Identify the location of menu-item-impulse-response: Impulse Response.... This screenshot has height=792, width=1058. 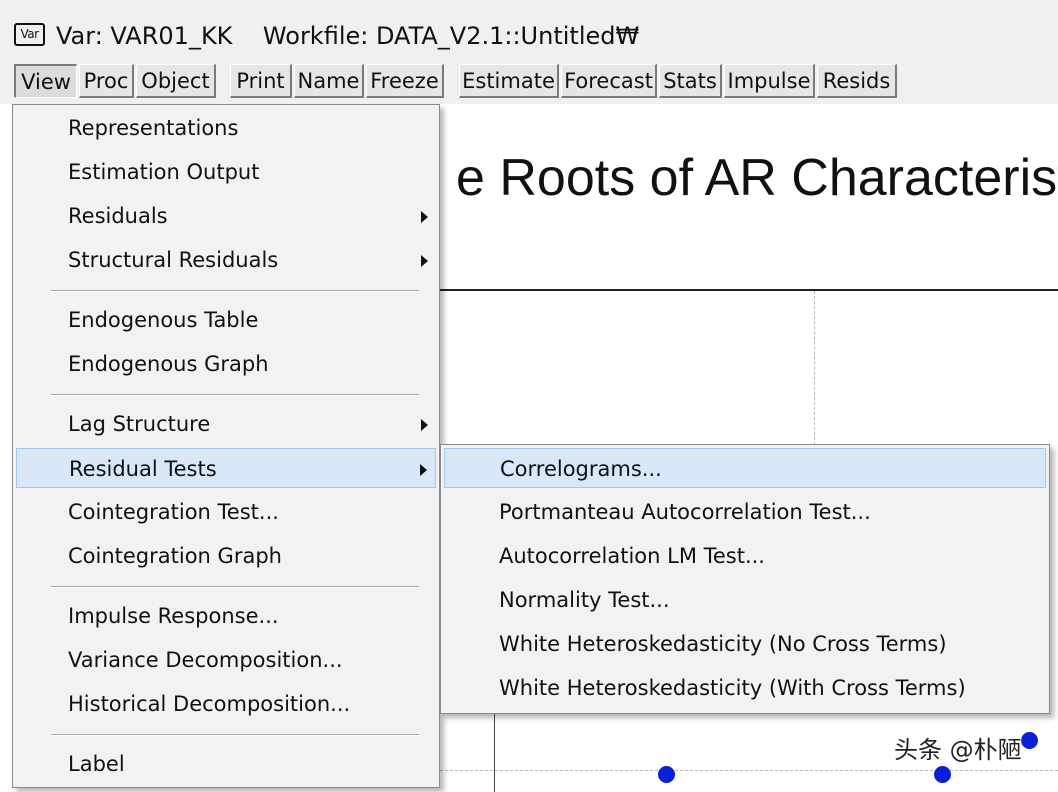
(226, 616).